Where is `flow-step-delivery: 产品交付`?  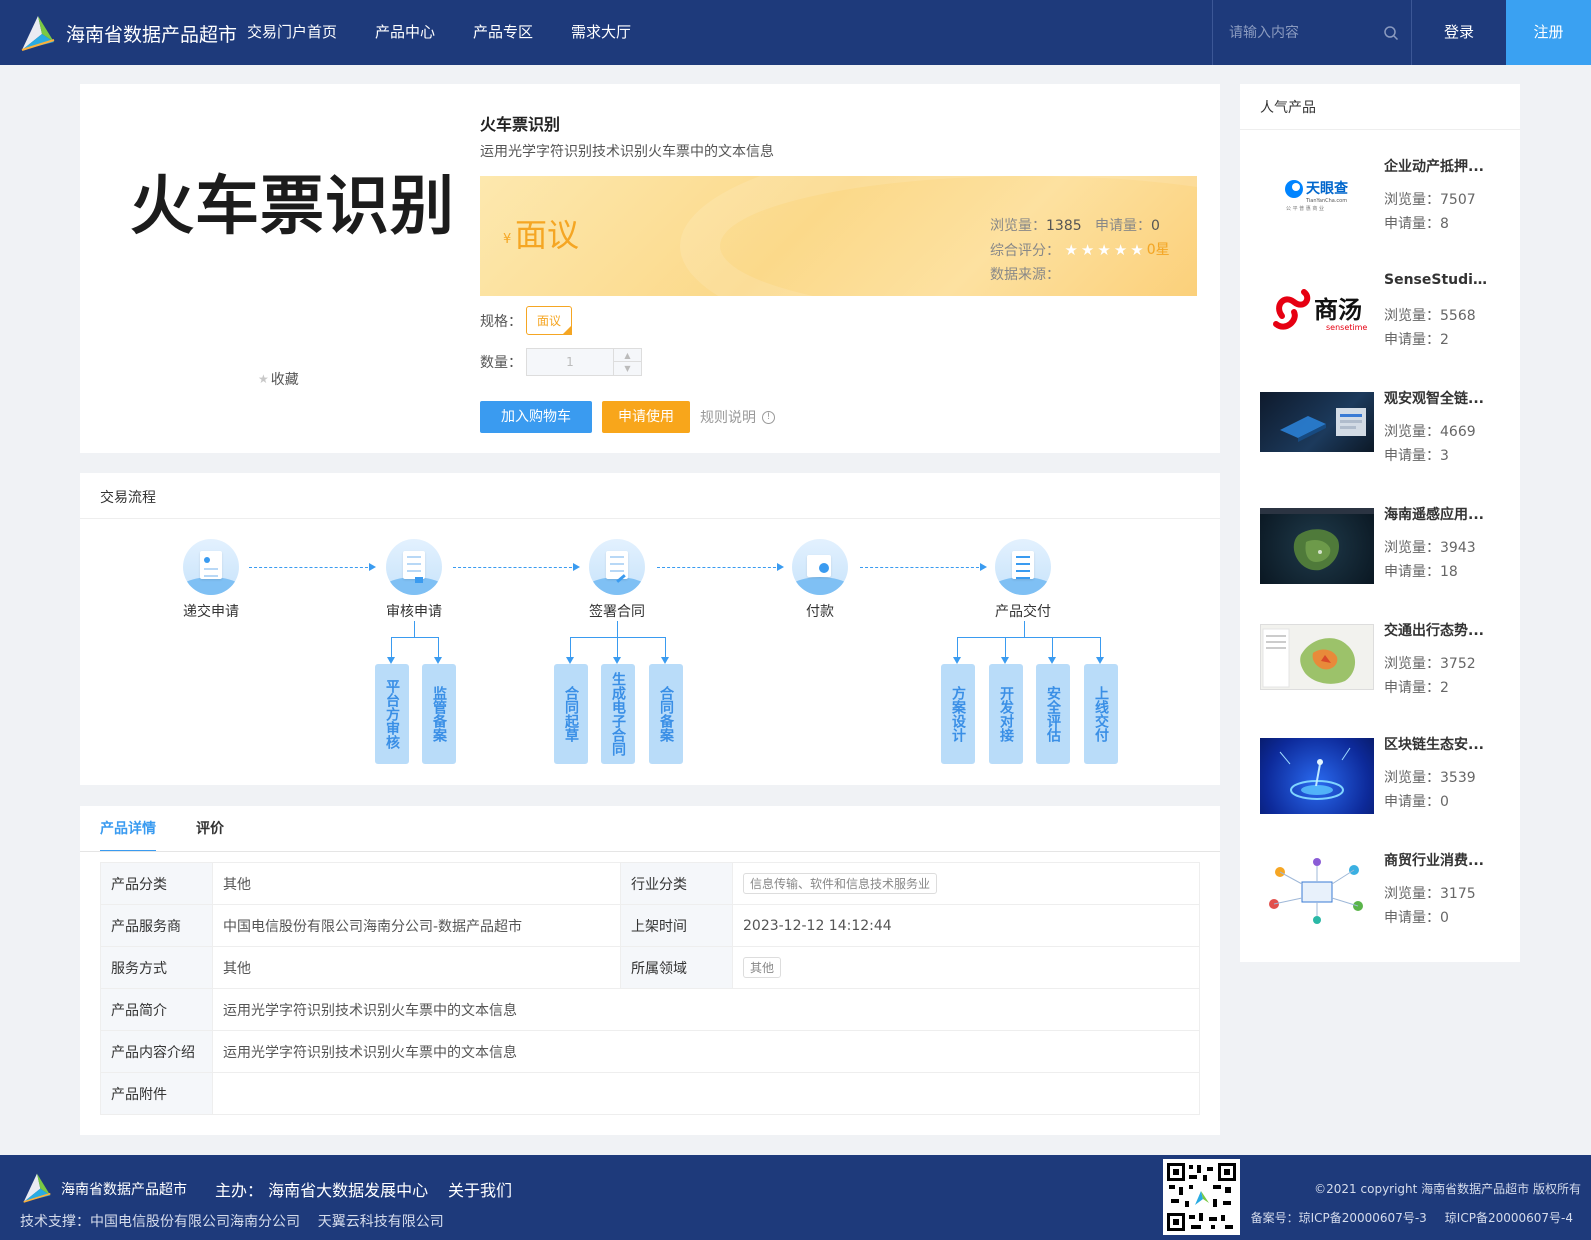
flow-step-delivery: 产品交付 is located at coordinates (1023, 580).